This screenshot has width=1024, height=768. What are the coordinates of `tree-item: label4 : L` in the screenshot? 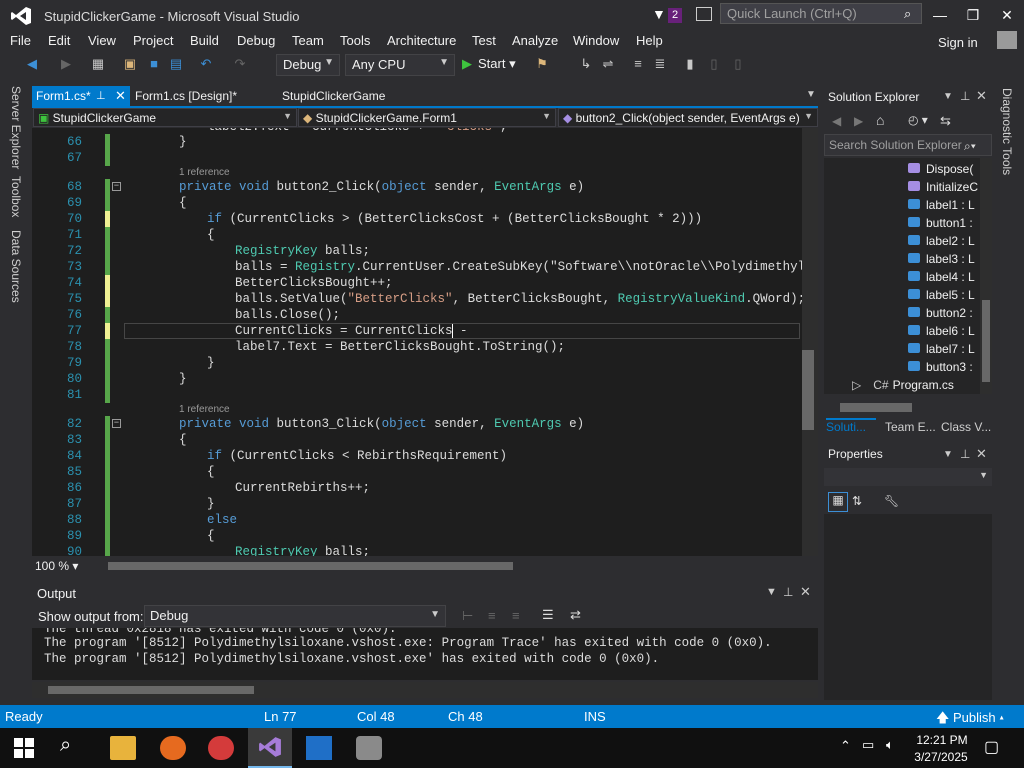 It's located at (941, 277).